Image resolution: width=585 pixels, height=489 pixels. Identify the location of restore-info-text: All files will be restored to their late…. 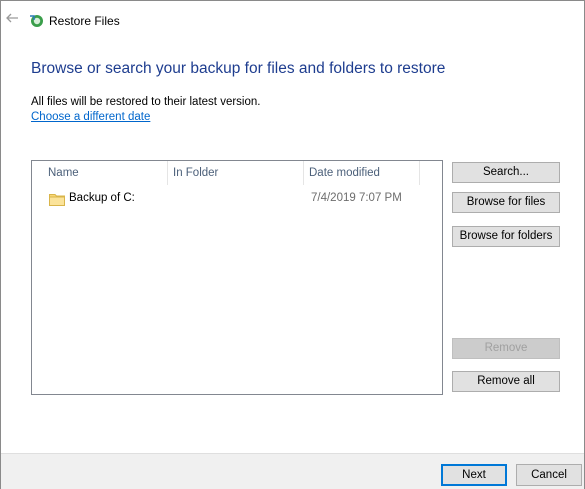
(146, 102).